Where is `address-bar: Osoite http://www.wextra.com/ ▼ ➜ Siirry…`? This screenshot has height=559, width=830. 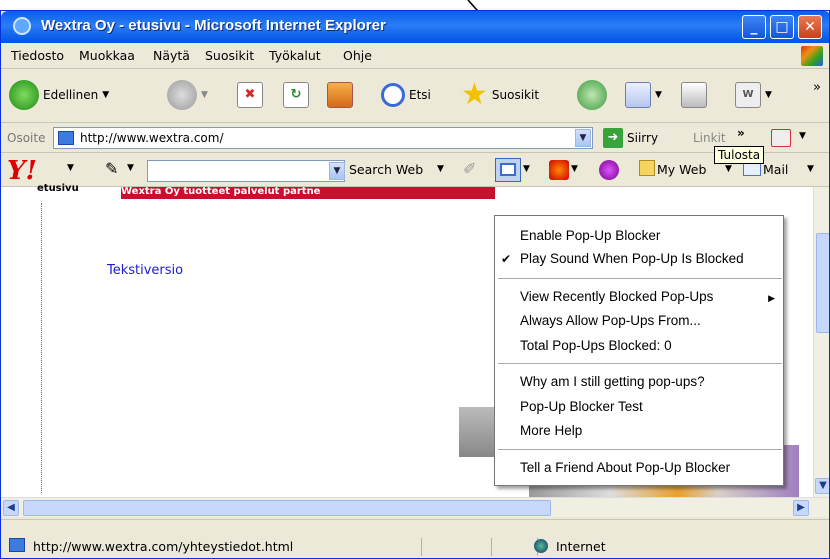
address-bar: Osoite http://www.wextra.com/ ▼ ➜ Siirry… is located at coordinates (415, 138).